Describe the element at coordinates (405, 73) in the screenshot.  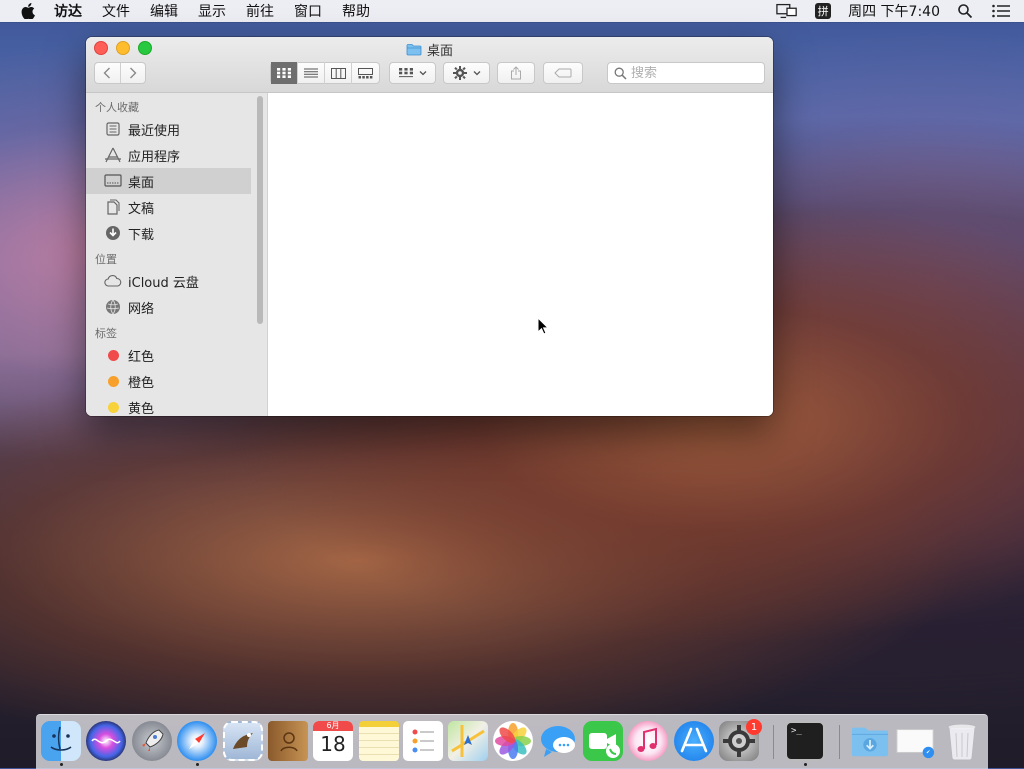
I see `group-icon` at that location.